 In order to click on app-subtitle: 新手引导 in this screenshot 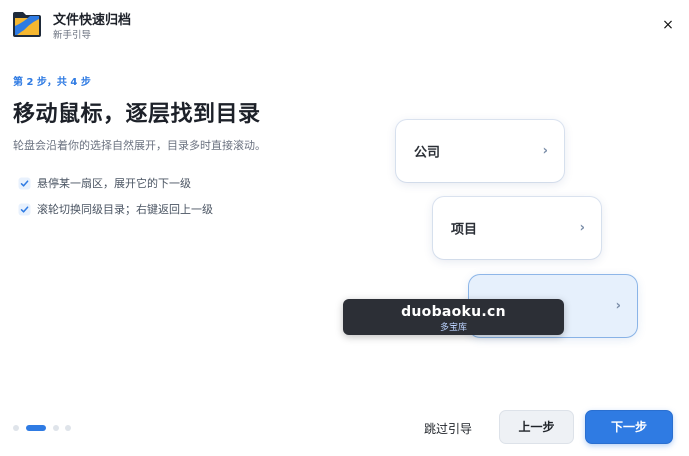, I will do `click(72, 35)`.